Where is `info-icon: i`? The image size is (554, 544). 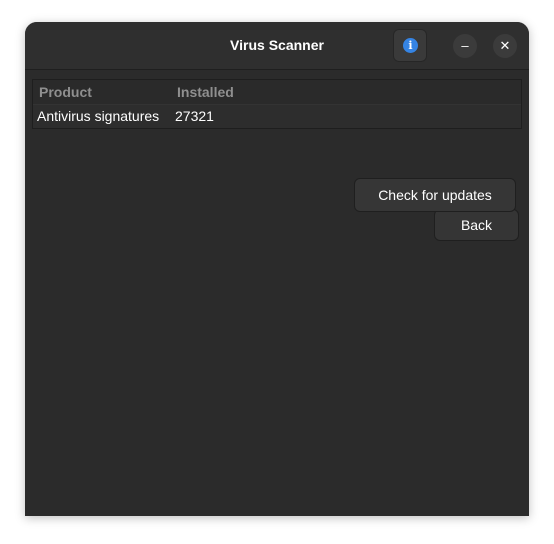 info-icon: i is located at coordinates (410, 45).